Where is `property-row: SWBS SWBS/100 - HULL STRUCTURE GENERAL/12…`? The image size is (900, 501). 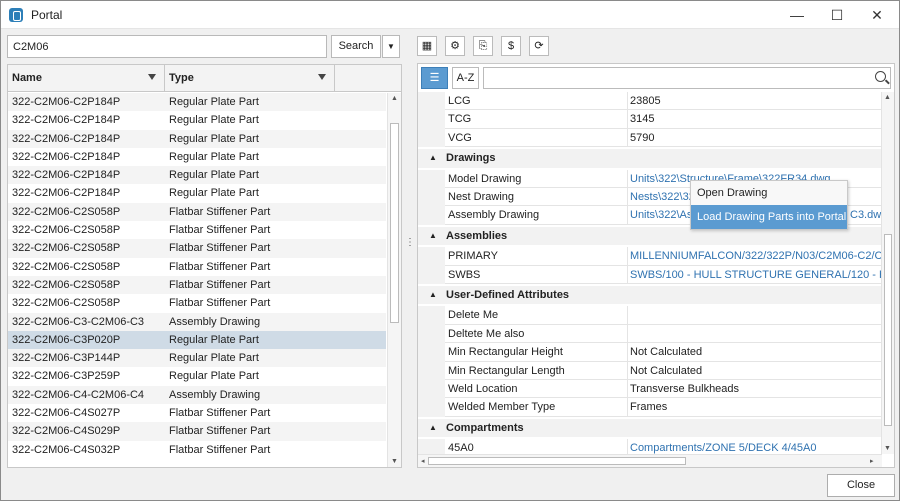
property-row: SWBS SWBS/100 - HULL STRUCTURE GENERAL/12… is located at coordinates (650, 274).